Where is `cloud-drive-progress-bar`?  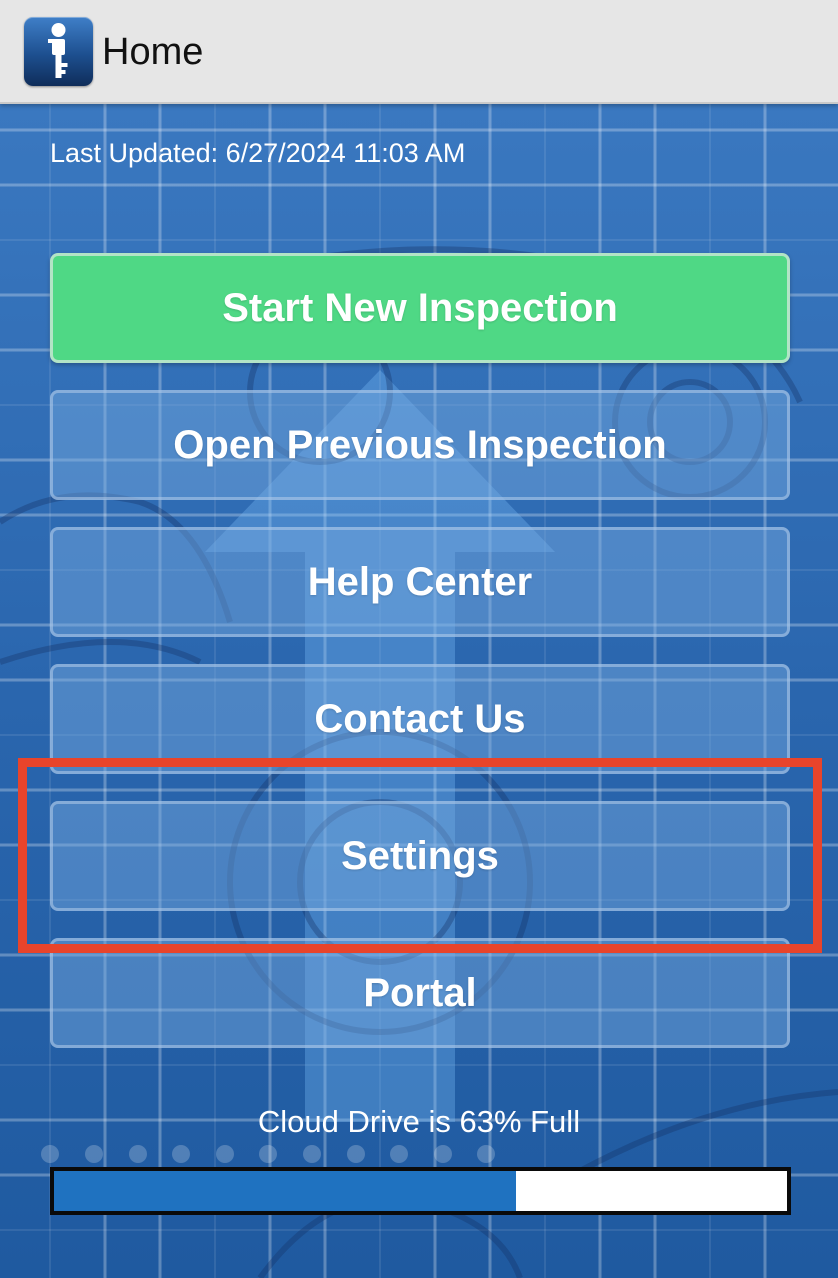
cloud-drive-progress-bar is located at coordinates (420, 1191).